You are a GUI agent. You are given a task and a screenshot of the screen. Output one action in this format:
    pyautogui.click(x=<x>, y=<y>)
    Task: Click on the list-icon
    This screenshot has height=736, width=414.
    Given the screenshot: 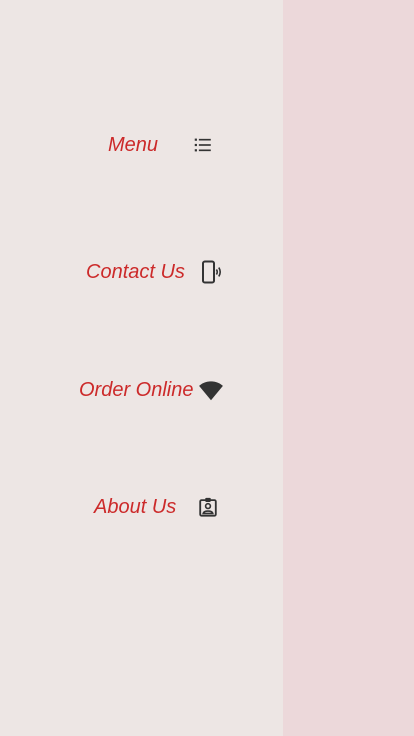 What is the action you would take?
    pyautogui.click(x=203, y=145)
    